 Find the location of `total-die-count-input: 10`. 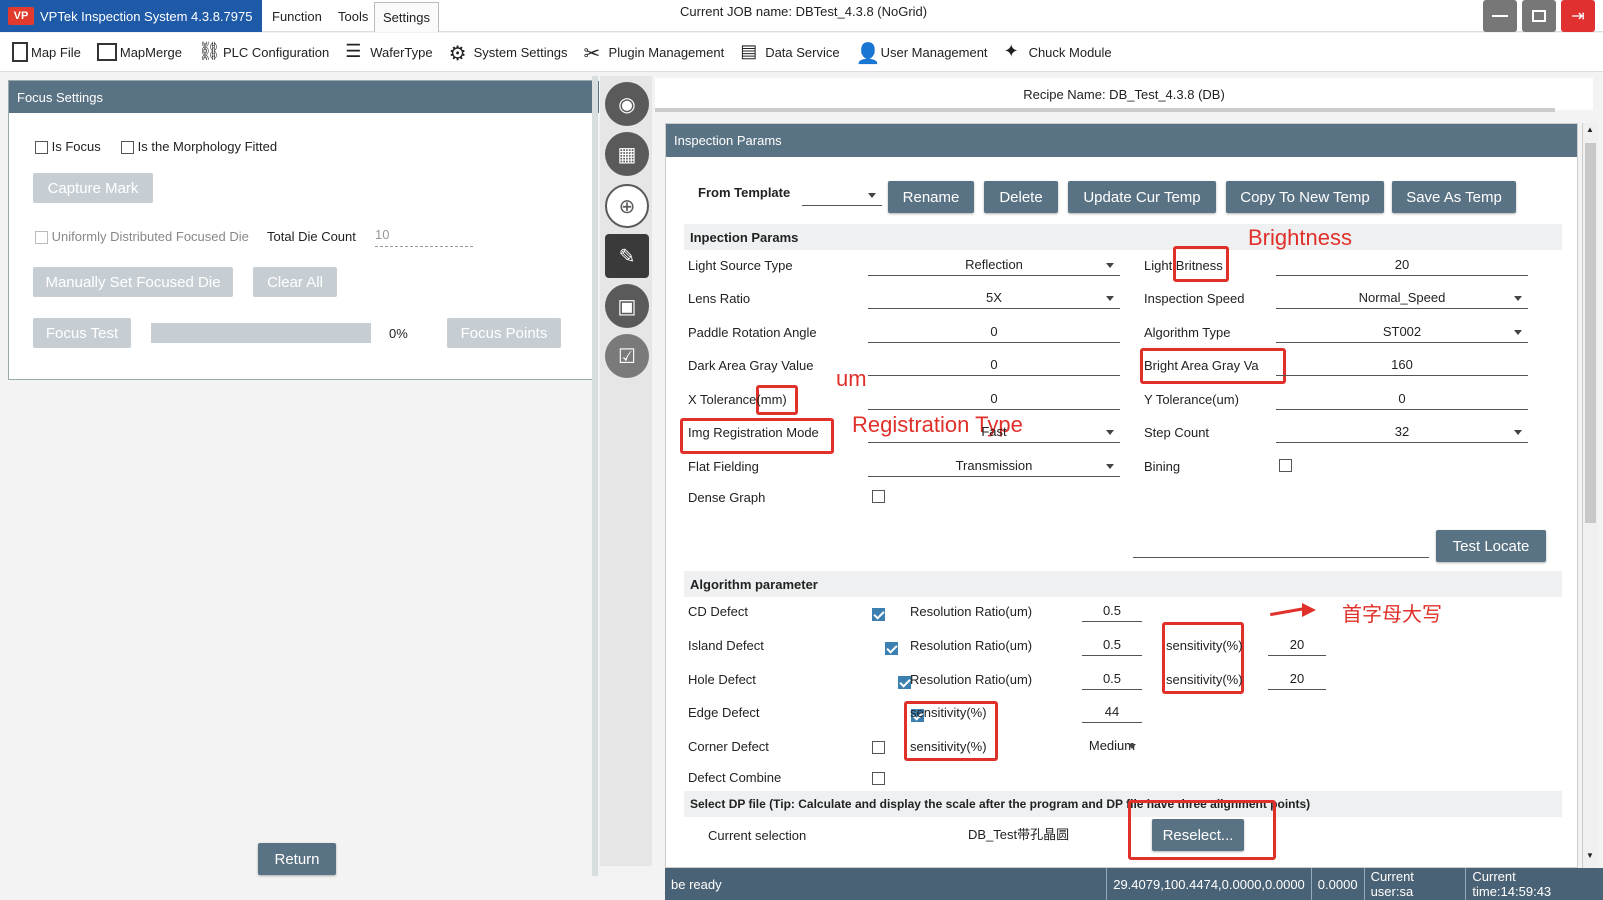

total-die-count-input: 10 is located at coordinates (424, 237).